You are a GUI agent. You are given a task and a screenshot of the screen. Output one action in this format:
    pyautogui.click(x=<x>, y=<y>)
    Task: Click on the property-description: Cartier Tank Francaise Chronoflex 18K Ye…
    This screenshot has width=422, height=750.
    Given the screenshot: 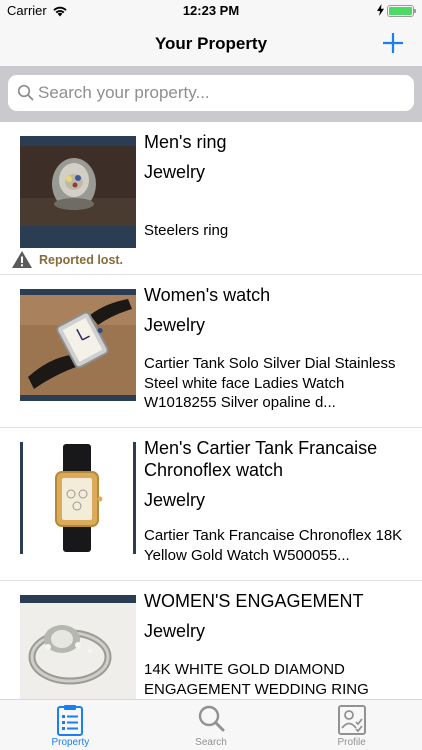 What is the action you would take?
    pyautogui.click(x=273, y=545)
    